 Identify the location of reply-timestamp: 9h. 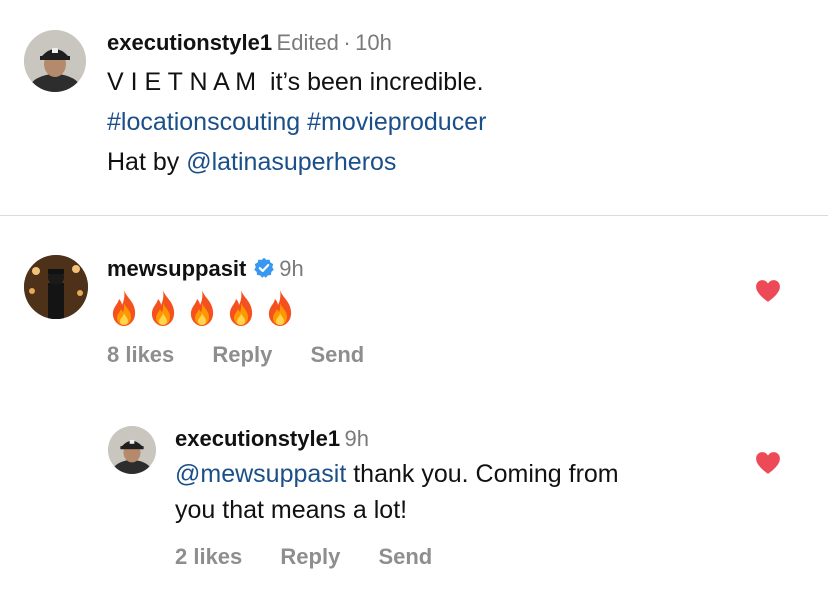
(357, 438).